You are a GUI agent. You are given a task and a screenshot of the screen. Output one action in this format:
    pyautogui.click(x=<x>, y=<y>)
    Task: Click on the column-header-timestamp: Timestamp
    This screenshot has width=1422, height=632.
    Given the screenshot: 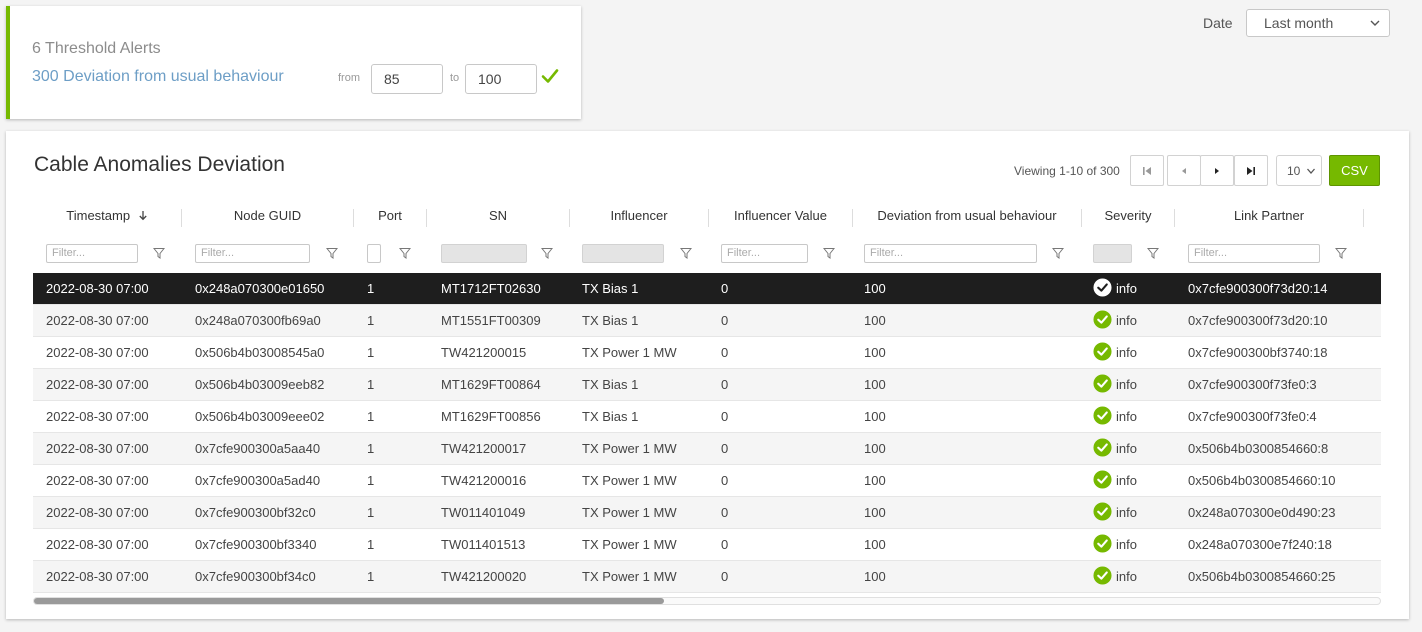 What is the action you would take?
    pyautogui.click(x=107, y=217)
    